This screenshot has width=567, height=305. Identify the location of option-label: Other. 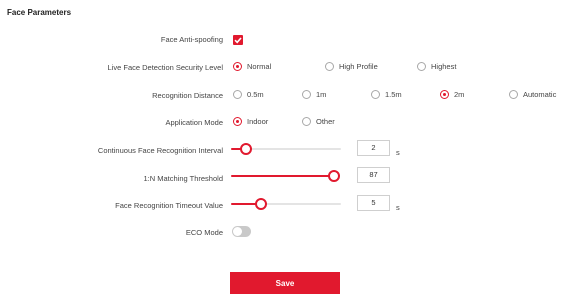
(325, 121).